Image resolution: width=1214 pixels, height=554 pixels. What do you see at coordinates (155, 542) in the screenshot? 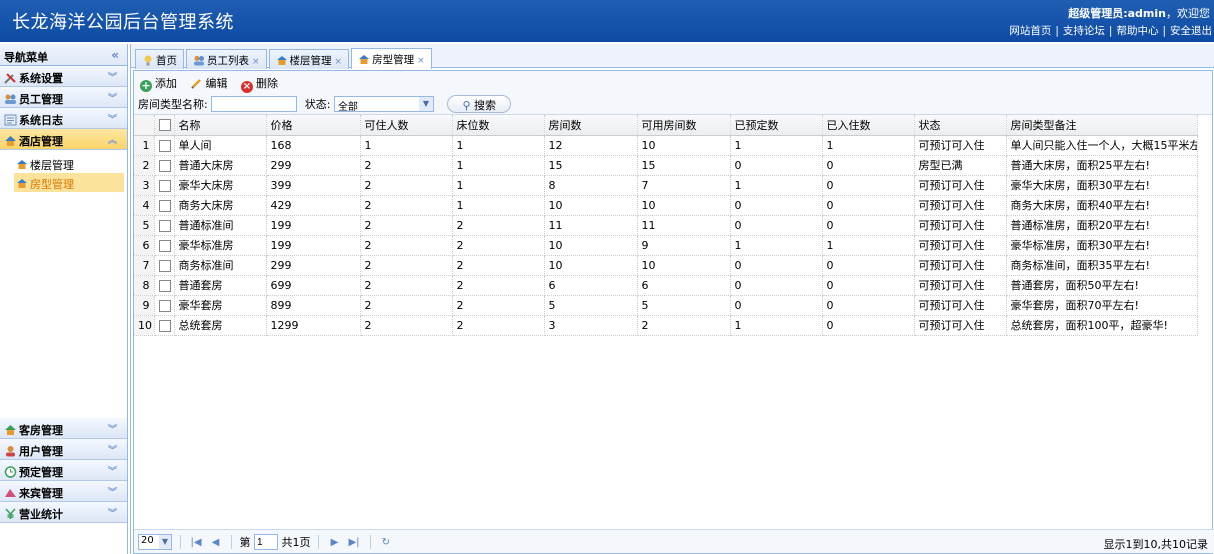
I see `page-size-select: 20 ▼` at bounding box center [155, 542].